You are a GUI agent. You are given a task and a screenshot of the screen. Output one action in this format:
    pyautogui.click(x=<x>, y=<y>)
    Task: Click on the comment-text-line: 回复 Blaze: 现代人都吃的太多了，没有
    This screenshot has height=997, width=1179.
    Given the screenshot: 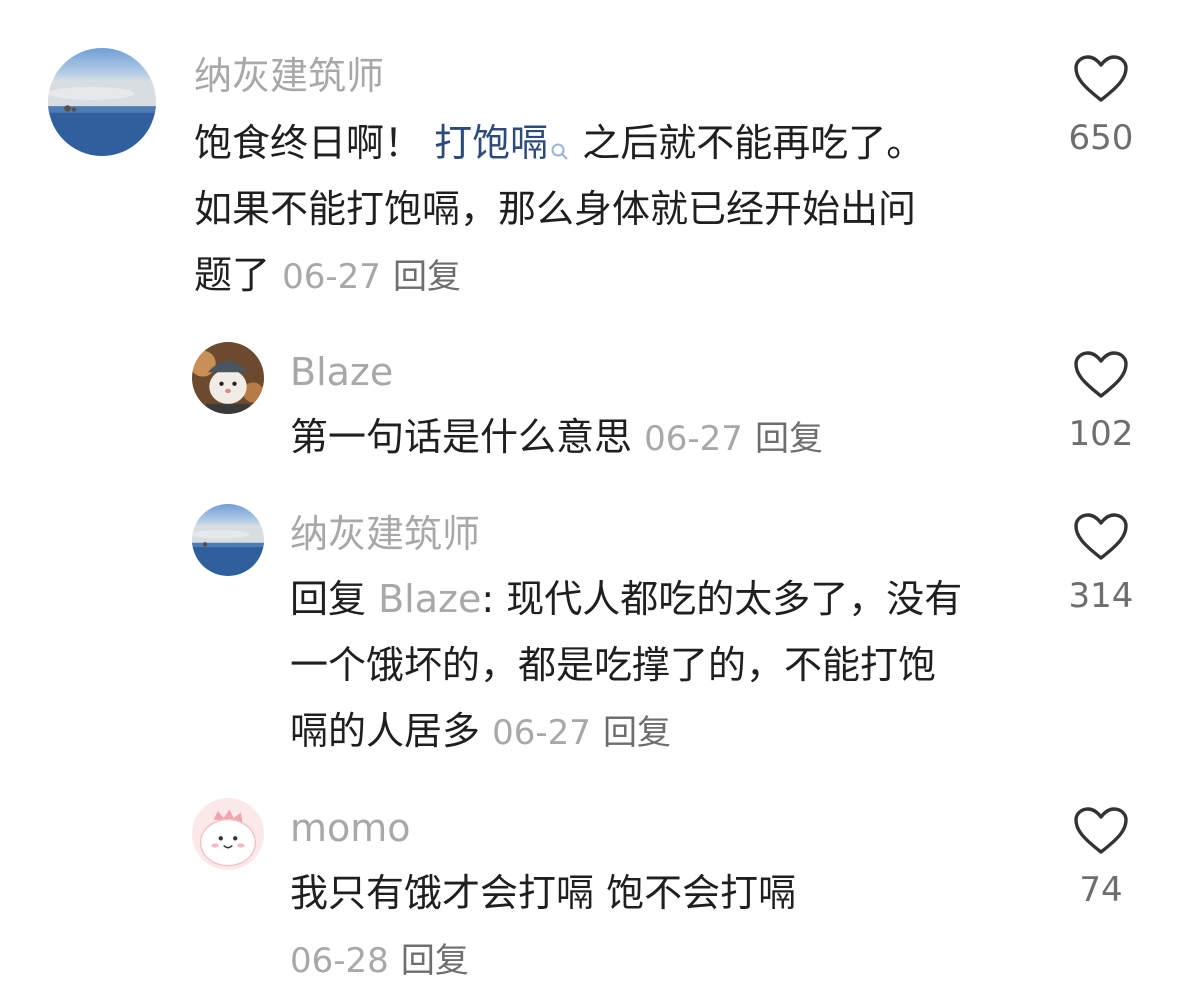 What is the action you would take?
    pyautogui.click(x=626, y=599)
    